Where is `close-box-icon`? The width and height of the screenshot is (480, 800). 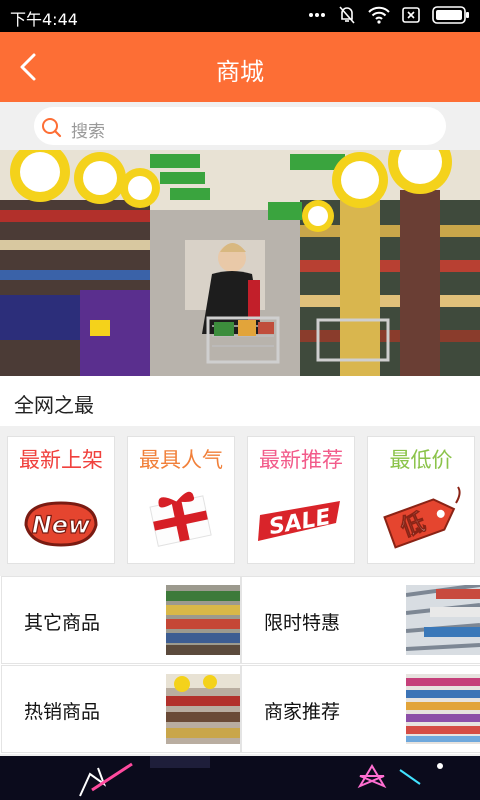
close-box-icon is located at coordinates (411, 15).